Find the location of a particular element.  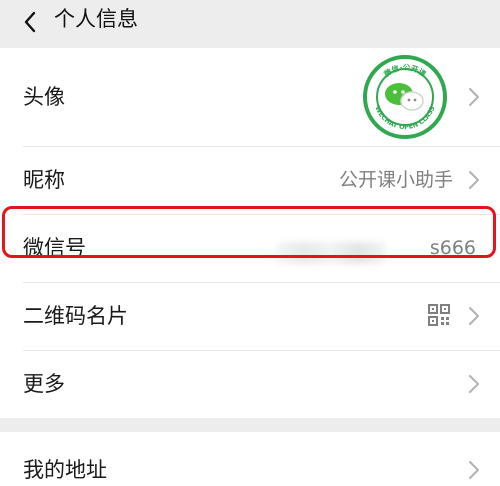

nickname-value: 公开课小助手 is located at coordinates (395, 180).